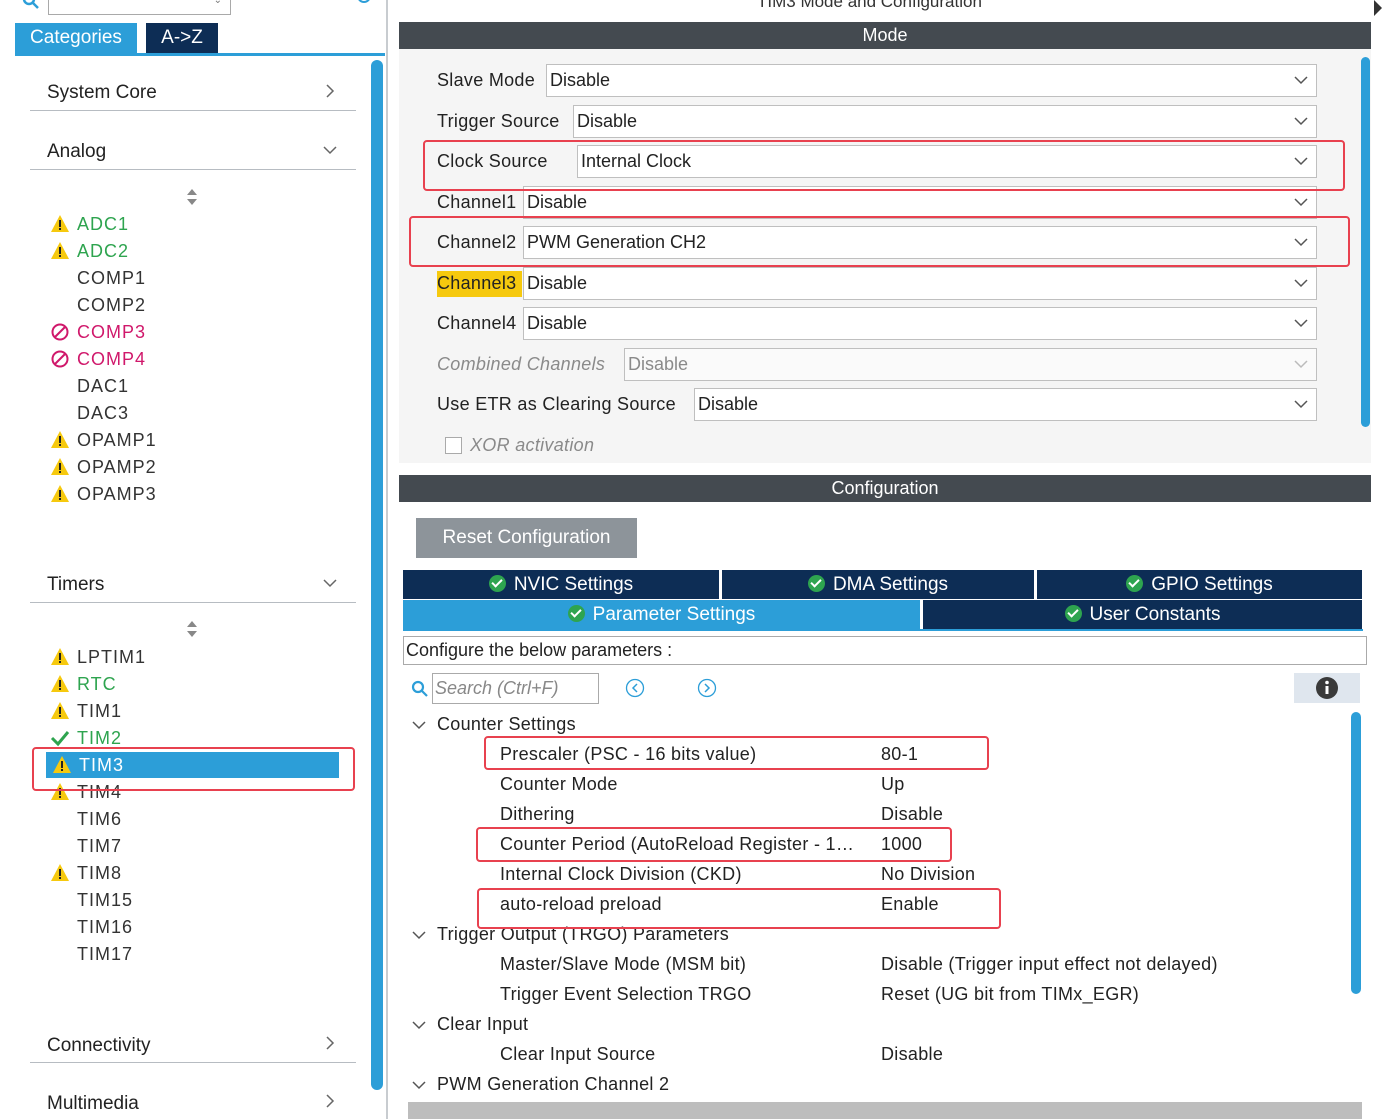 The height and width of the screenshot is (1119, 1392). What do you see at coordinates (931, 80) in the screenshot?
I see `select-slave-mode: Disable` at bounding box center [931, 80].